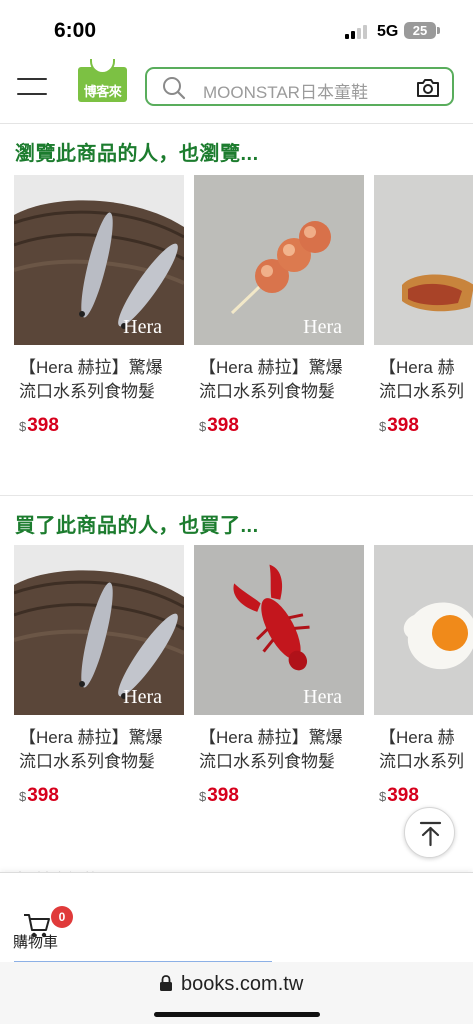  What do you see at coordinates (33, 87) in the screenshot?
I see `menu-icon` at bounding box center [33, 87].